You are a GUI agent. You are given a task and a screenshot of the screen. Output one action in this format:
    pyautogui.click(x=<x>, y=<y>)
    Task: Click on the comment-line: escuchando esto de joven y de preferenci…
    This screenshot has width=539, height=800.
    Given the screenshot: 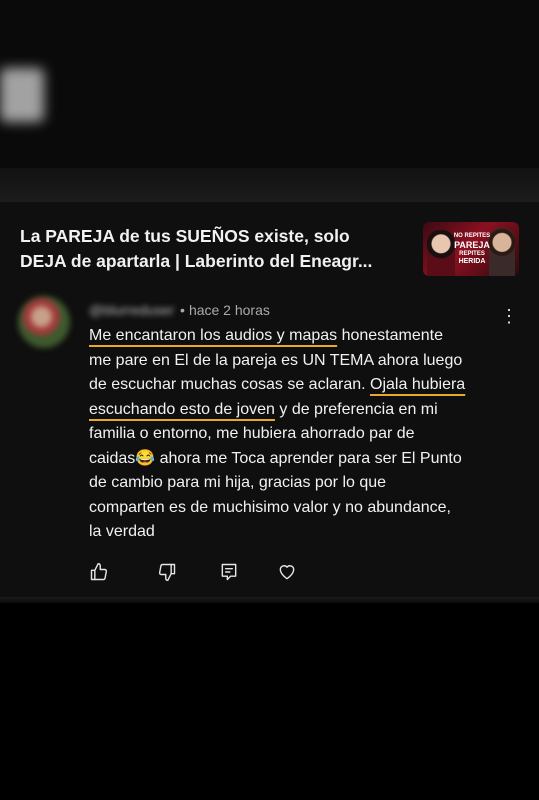 What is the action you would take?
    pyautogui.click(x=301, y=410)
    